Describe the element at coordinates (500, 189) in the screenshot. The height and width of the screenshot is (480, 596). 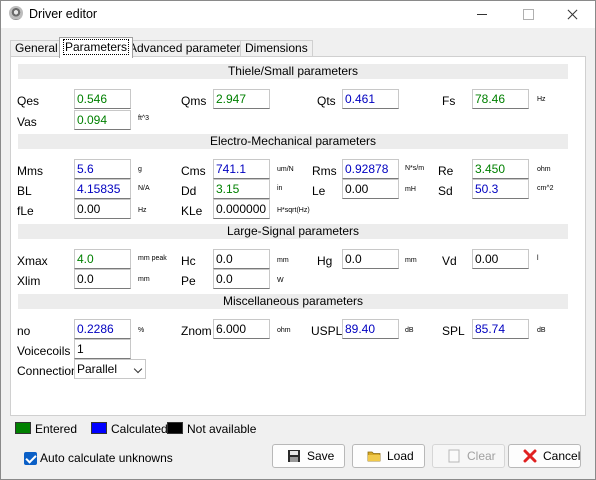
I see `sd-field: 50.3` at that location.